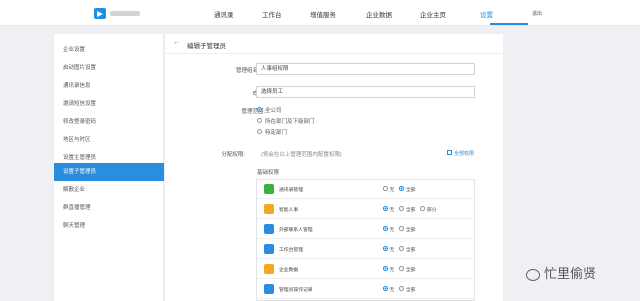 The height and width of the screenshot is (301, 640). I want to click on basic-permissions-heading: 基础权限, so click(268, 173).